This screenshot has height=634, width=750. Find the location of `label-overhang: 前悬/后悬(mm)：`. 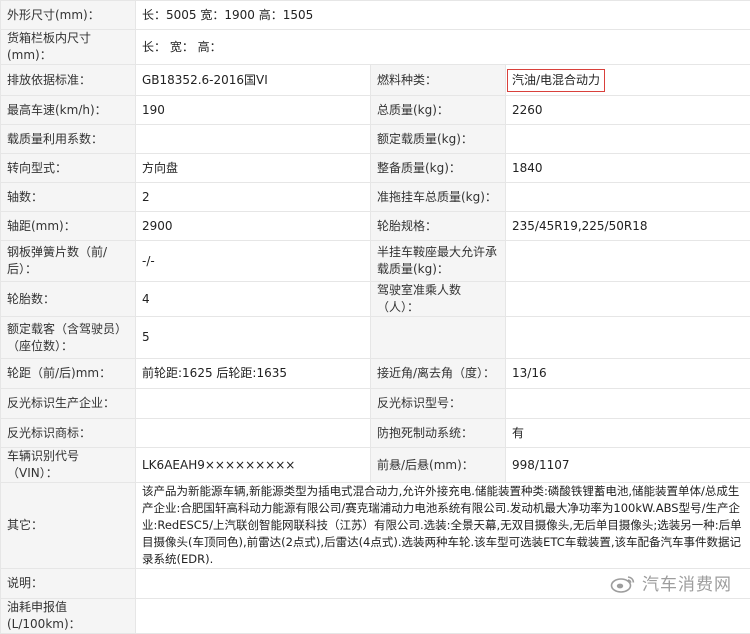

label-overhang: 前悬/后悬(mm)： is located at coordinates (438, 465).